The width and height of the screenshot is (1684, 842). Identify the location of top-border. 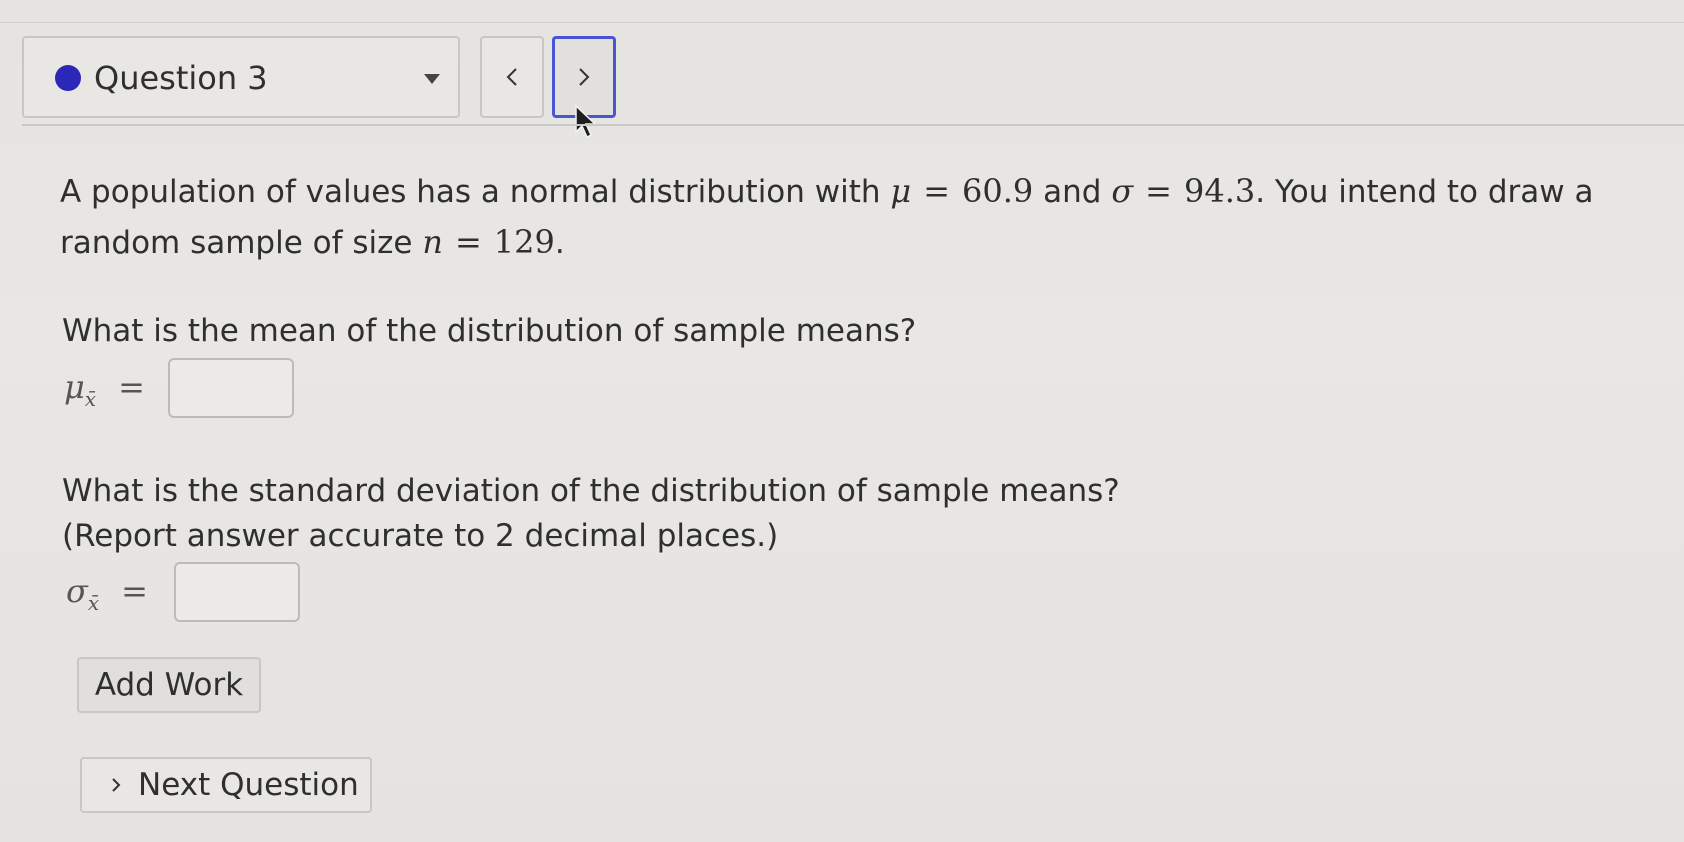
(842, 22).